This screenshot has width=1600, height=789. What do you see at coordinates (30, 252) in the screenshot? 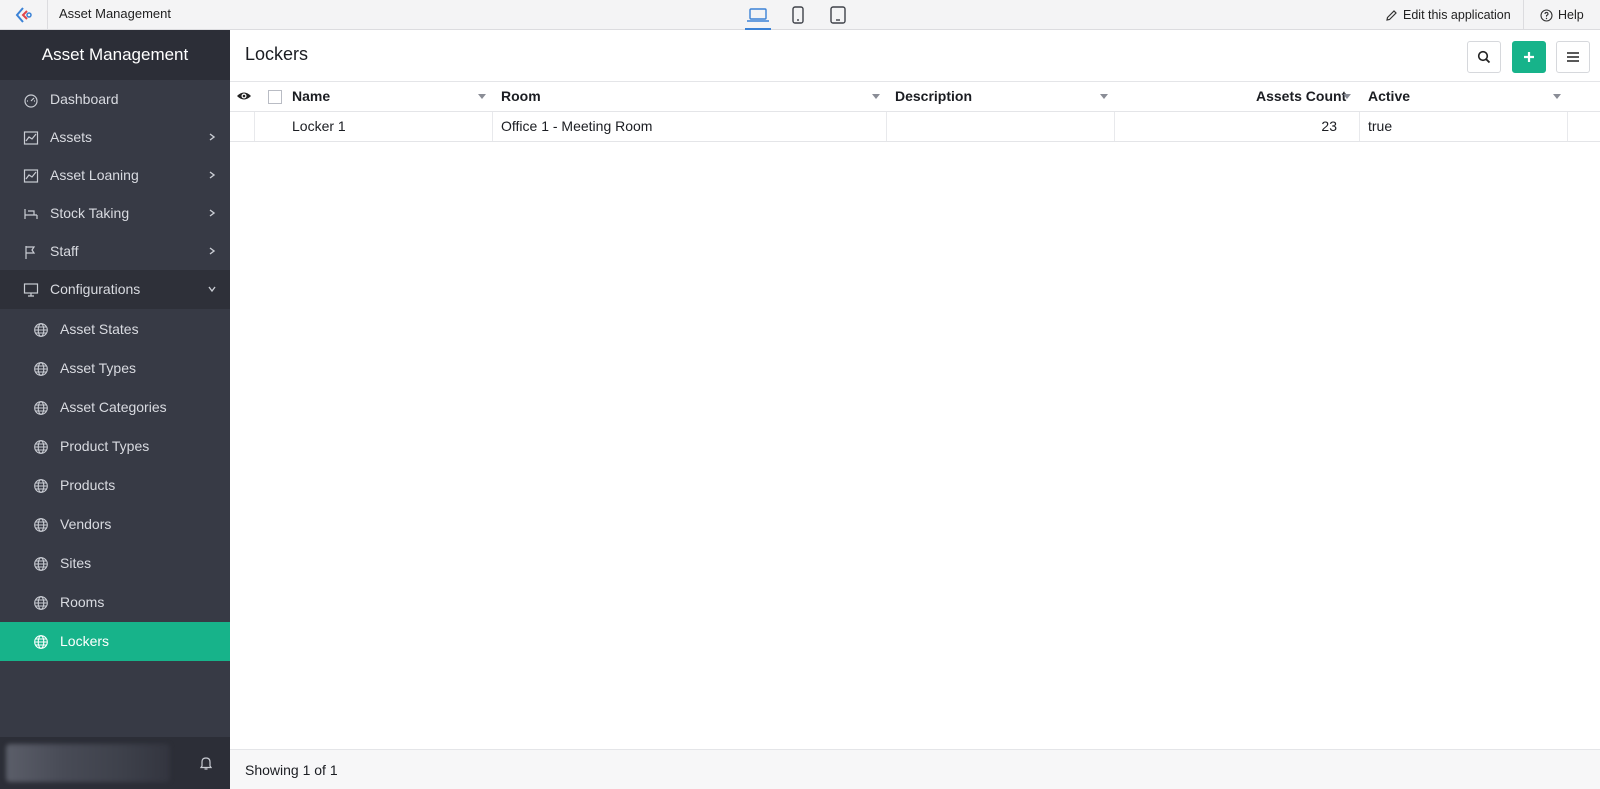
I see `flag-icon` at bounding box center [30, 252].